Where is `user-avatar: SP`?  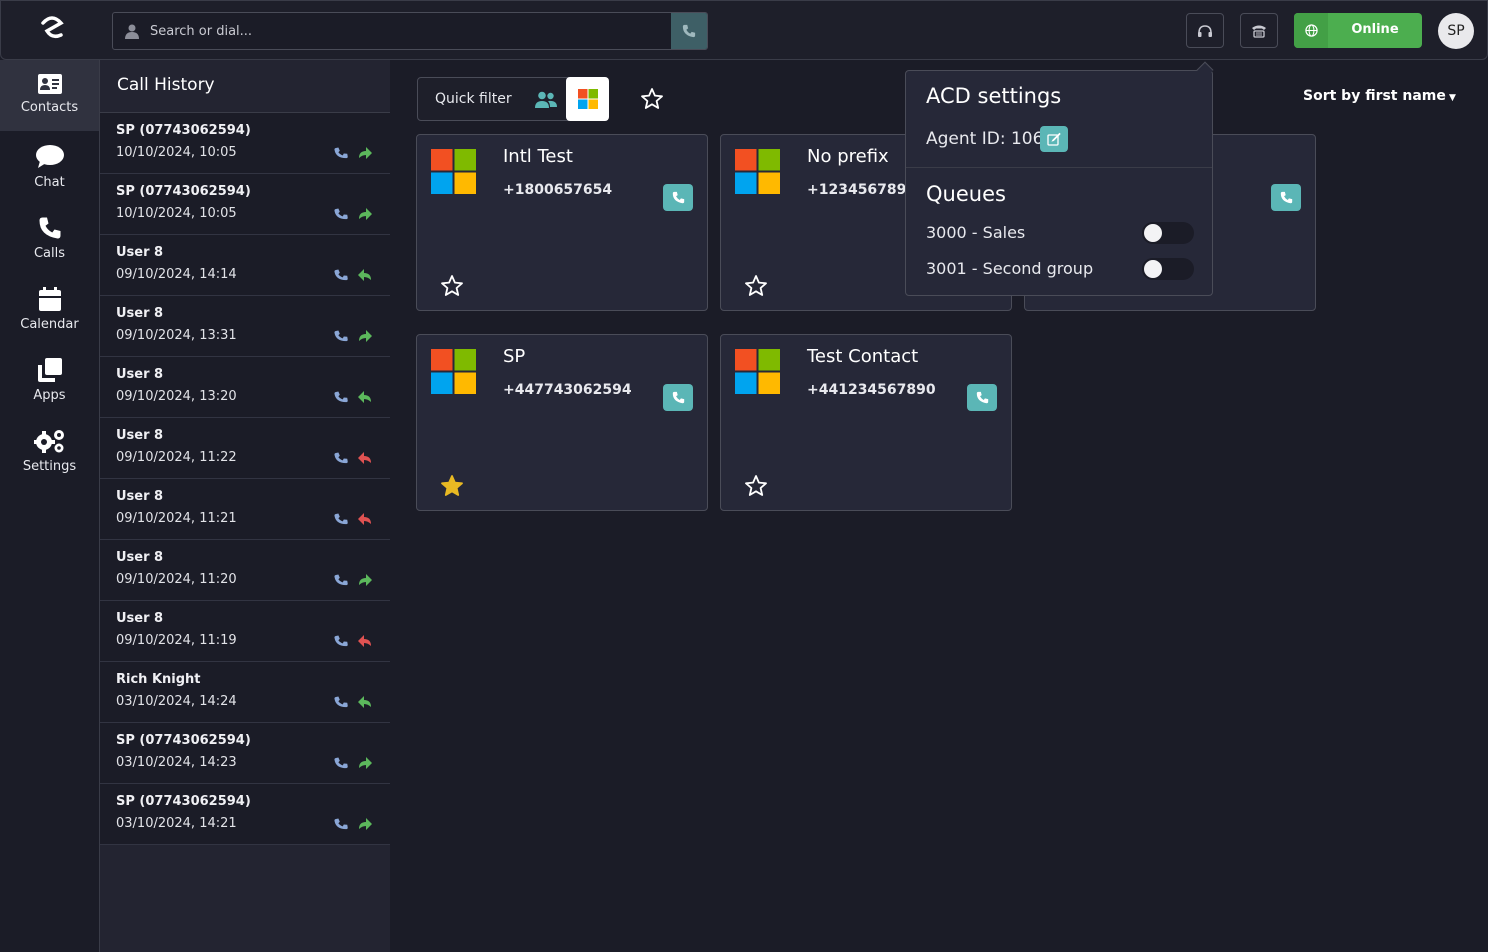 user-avatar: SP is located at coordinates (1456, 31).